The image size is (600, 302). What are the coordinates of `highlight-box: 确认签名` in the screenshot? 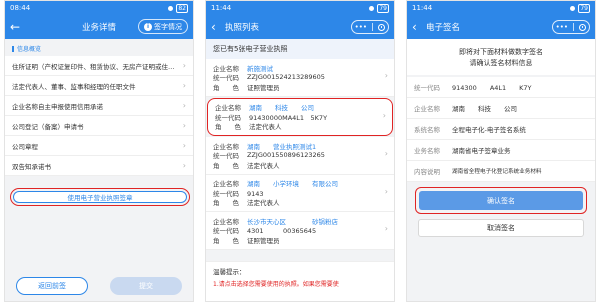 It's located at (501, 200).